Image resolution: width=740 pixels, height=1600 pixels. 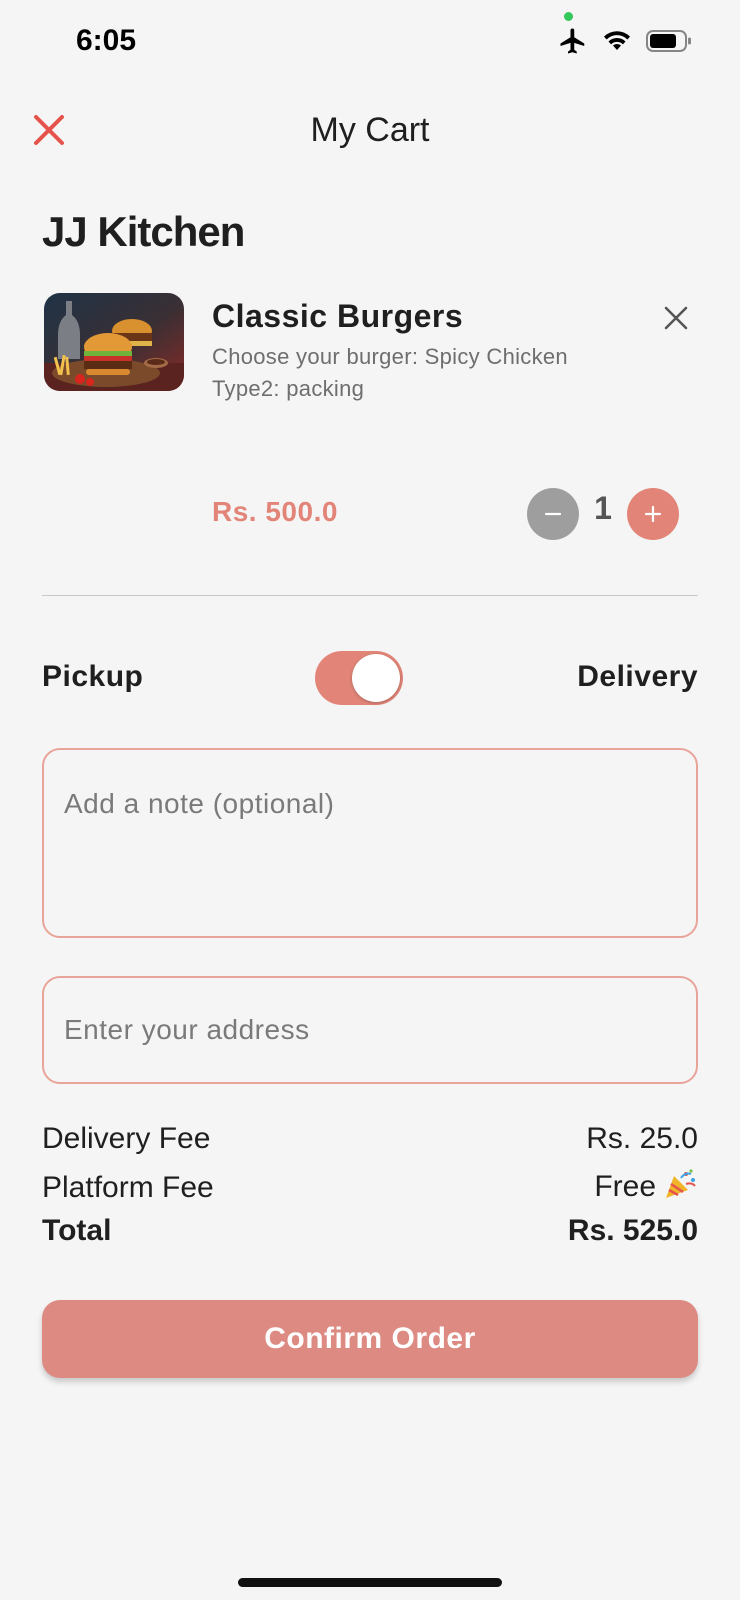 What do you see at coordinates (573, 41) in the screenshot?
I see `airplane-icon` at bounding box center [573, 41].